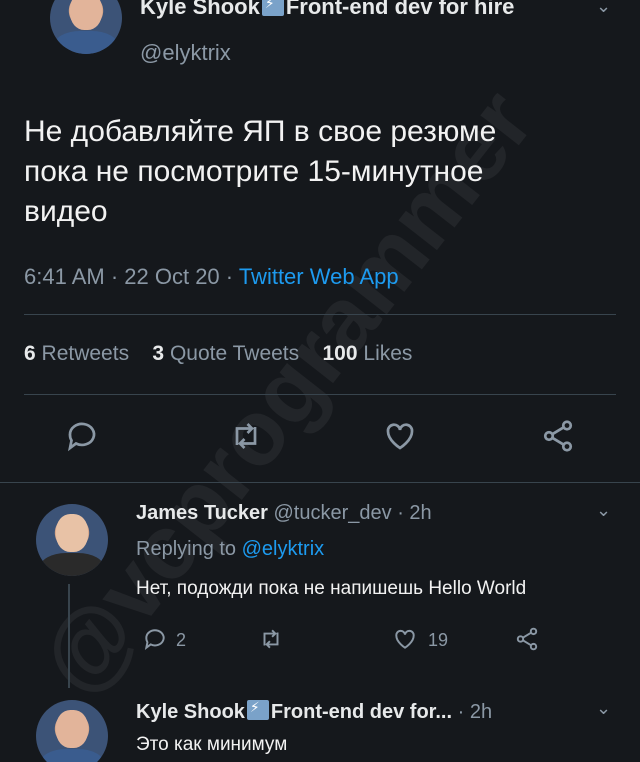 Image resolution: width=640 pixels, height=762 pixels. Describe the element at coordinates (283, 549) in the screenshot. I see `replying-to-handle: @elyktrix` at that location.